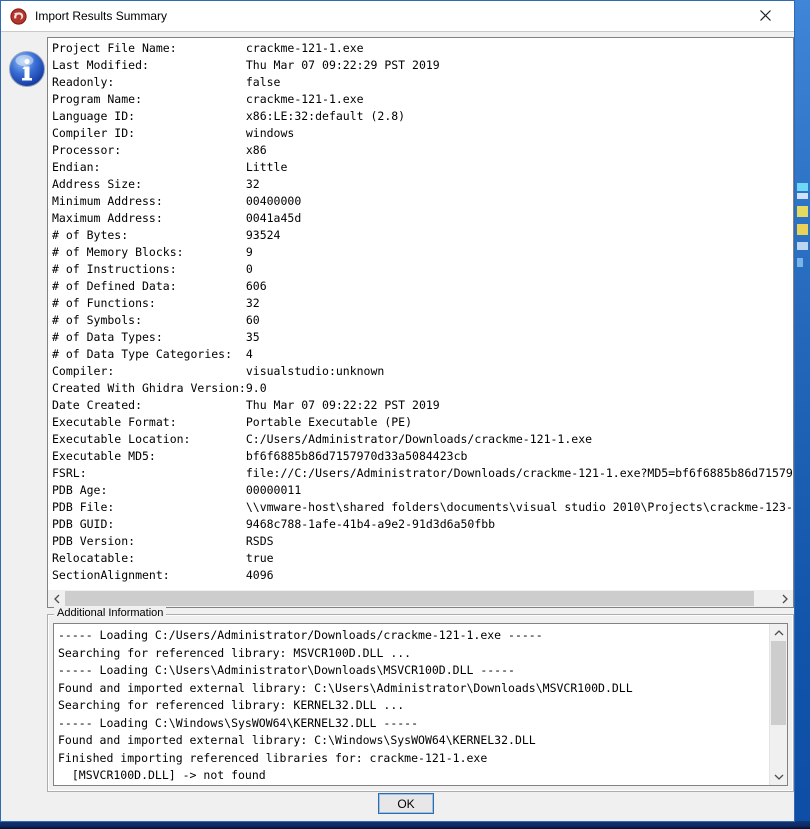 The image size is (810, 829). What do you see at coordinates (252, 337) in the screenshot?
I see `summary-row-value: 35` at bounding box center [252, 337].